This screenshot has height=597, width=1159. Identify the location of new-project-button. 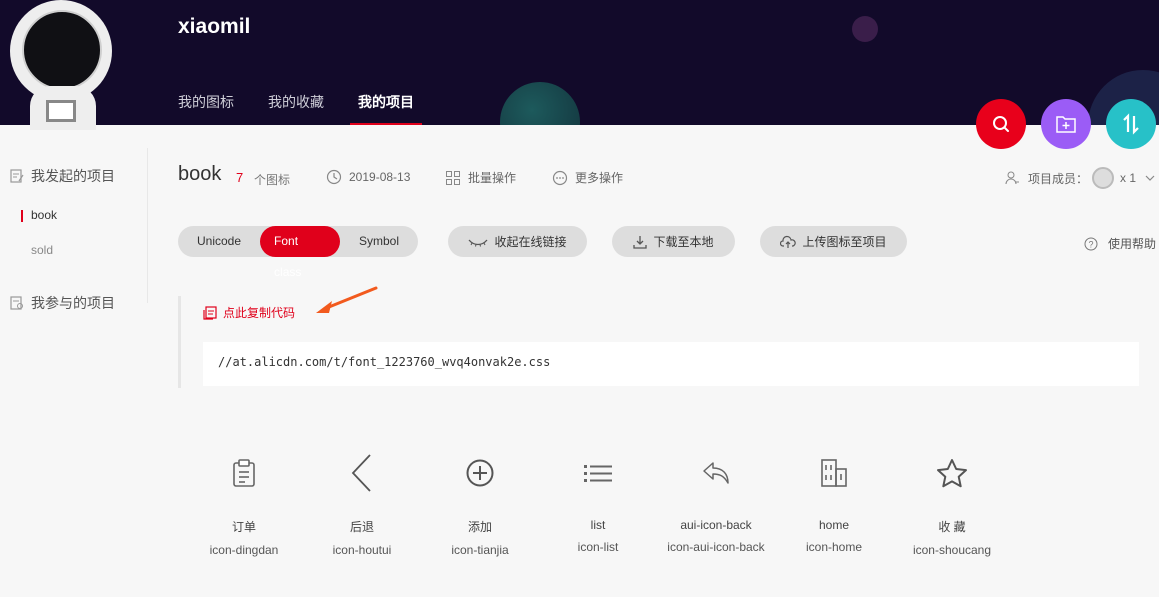
(1066, 124).